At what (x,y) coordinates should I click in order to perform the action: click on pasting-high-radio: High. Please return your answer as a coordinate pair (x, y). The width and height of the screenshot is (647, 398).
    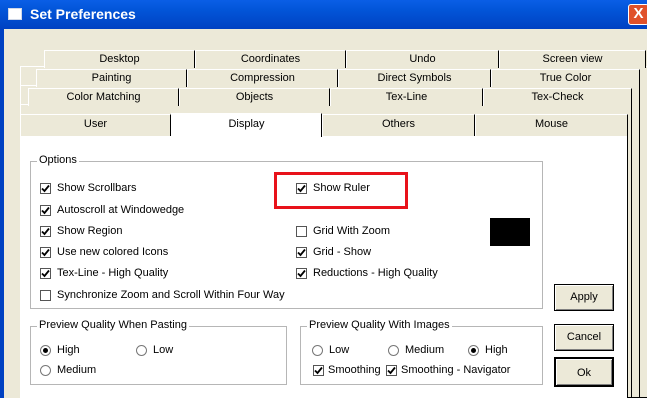
    Looking at the image, I should click on (60, 350).